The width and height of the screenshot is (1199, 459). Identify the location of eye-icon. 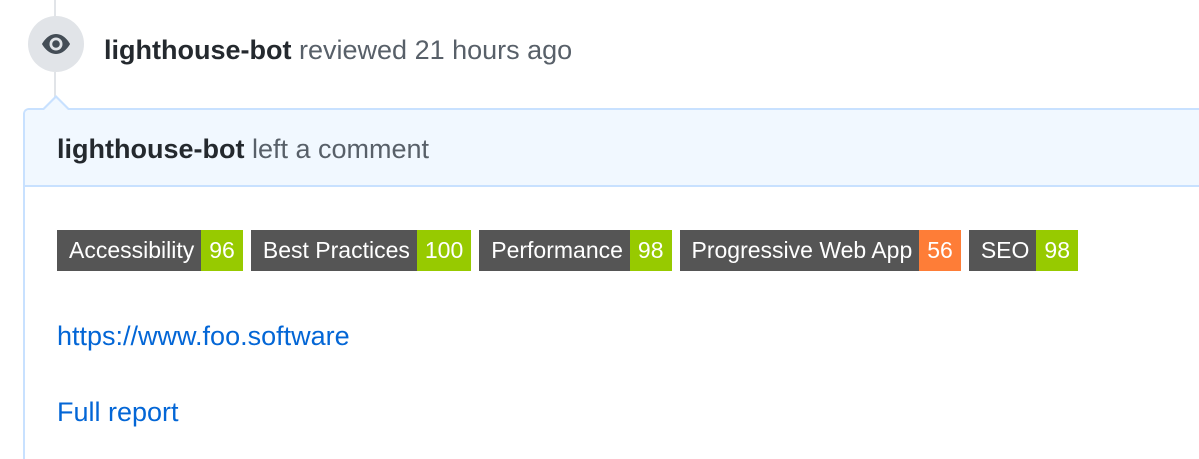
(56, 44).